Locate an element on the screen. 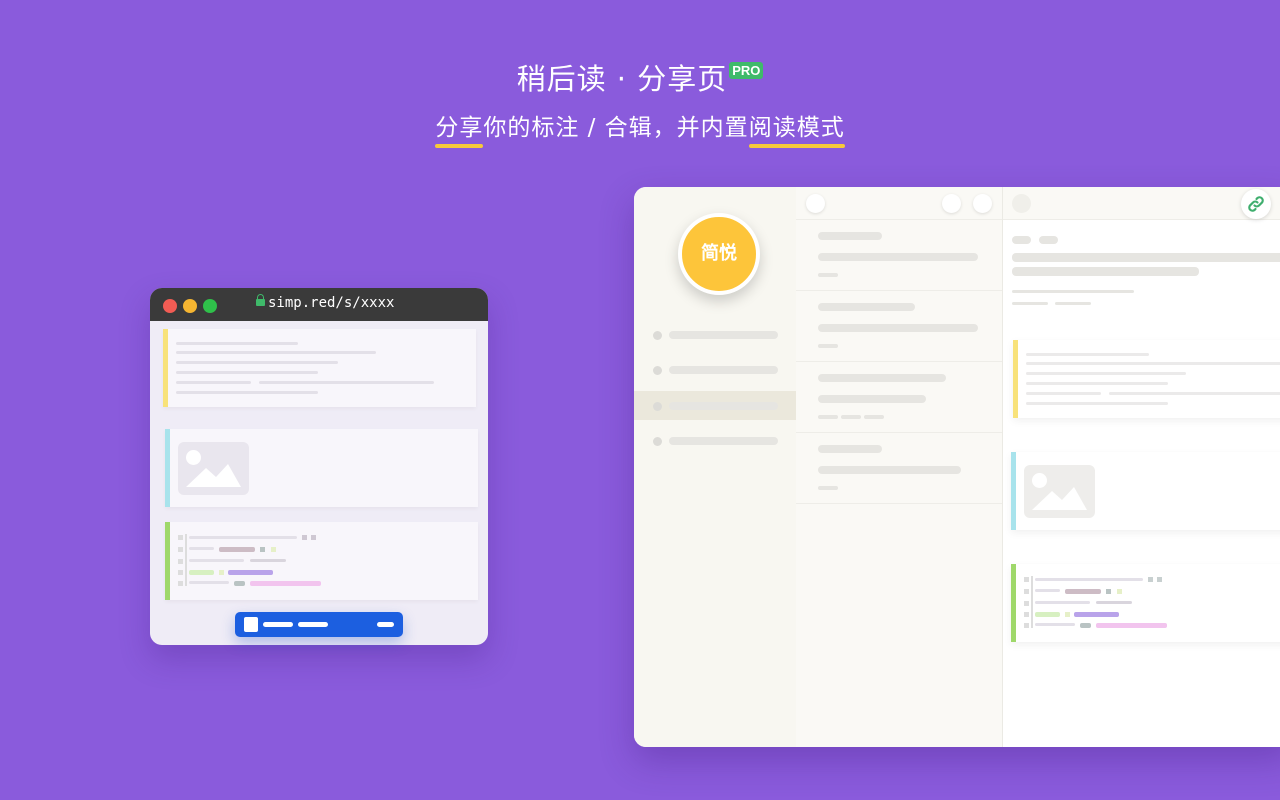  subtitle-share: 分享 is located at coordinates (459, 128).